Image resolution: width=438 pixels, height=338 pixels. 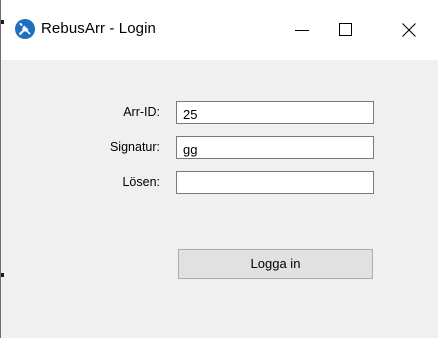 What do you see at coordinates (275, 147) in the screenshot?
I see `signatur-input` at bounding box center [275, 147].